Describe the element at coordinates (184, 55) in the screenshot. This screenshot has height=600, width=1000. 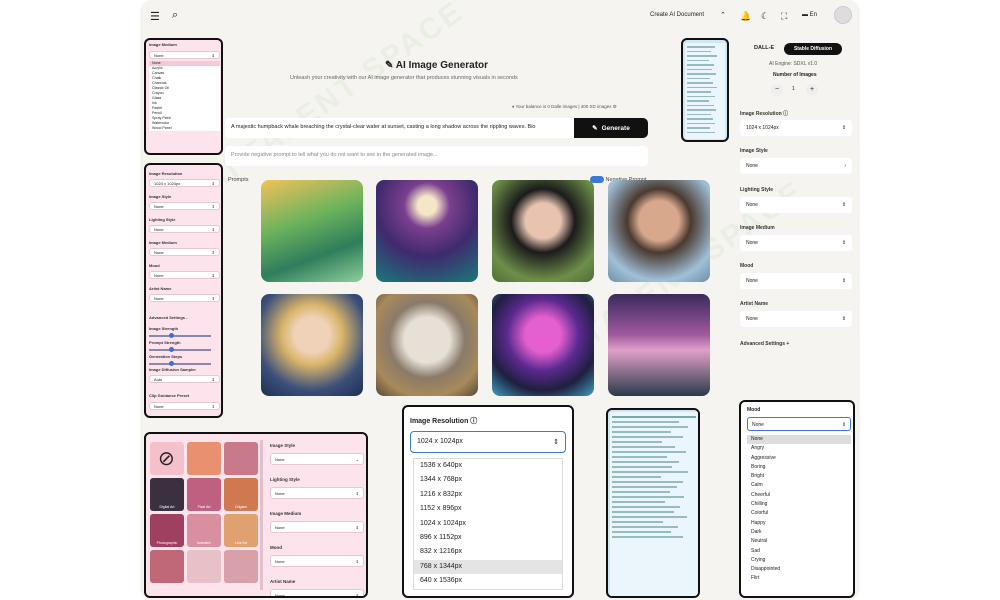
I see `medium-popup-select: None ⇕` at that location.